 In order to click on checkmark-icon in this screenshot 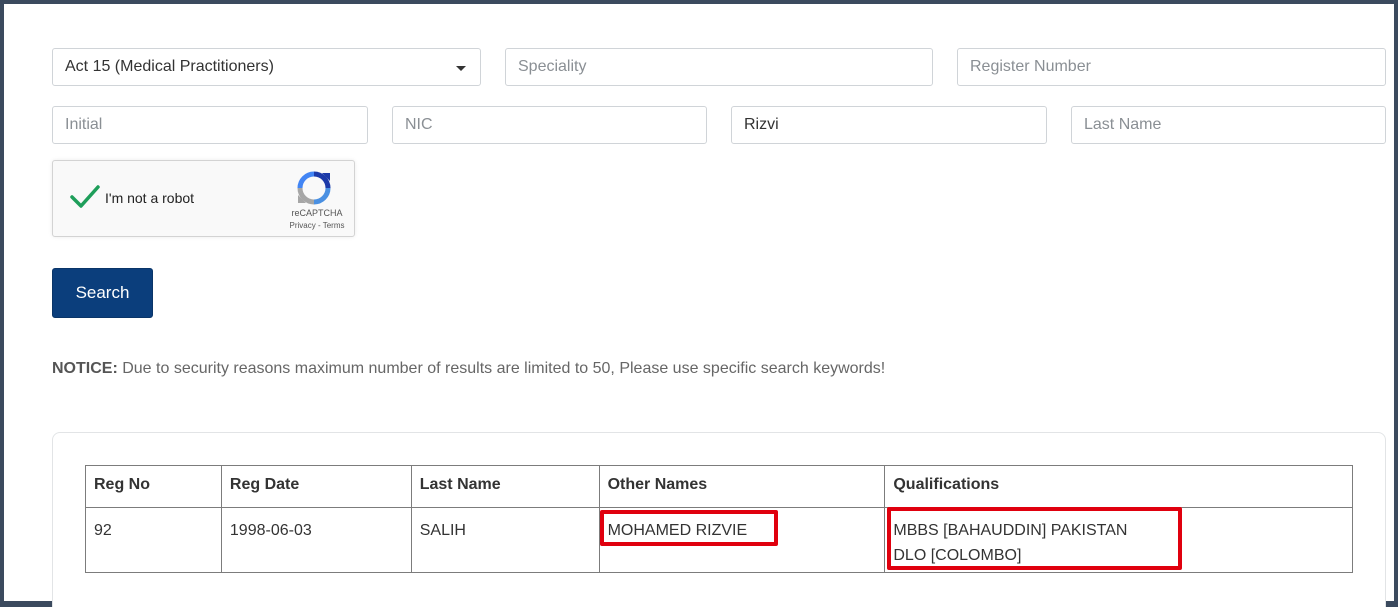, I will do `click(85, 197)`.